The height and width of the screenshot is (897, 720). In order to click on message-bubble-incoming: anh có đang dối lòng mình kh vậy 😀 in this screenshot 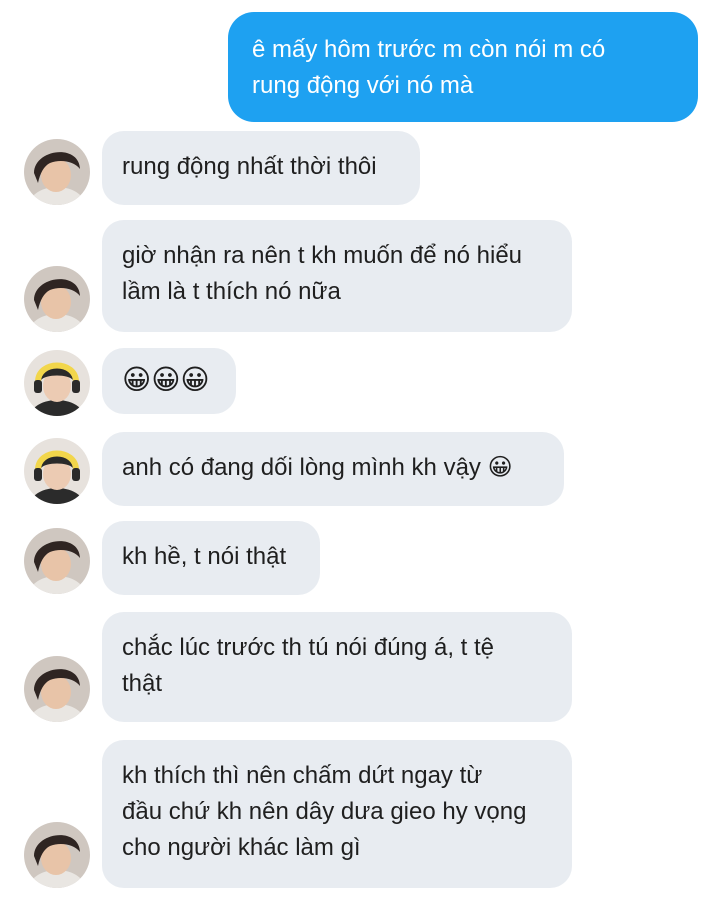, I will do `click(333, 469)`.